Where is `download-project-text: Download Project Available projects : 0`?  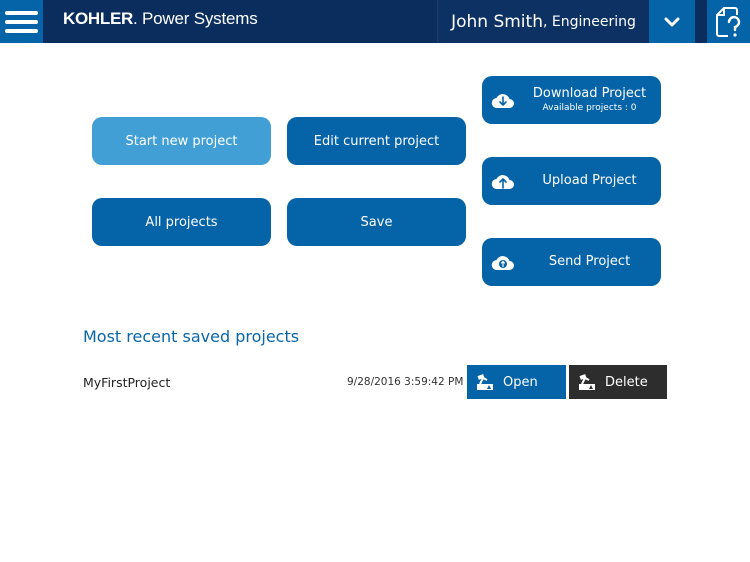 download-project-text: Download Project Available projects : 0 is located at coordinates (571, 100).